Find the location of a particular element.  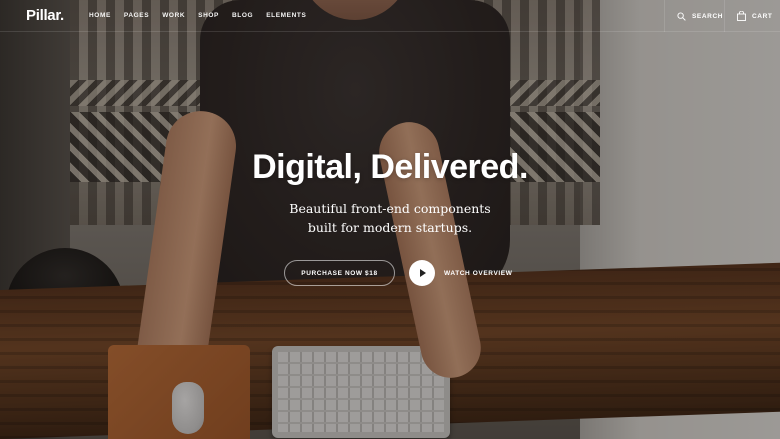

nav-item-elements: ELEMENTS is located at coordinates (286, 15).